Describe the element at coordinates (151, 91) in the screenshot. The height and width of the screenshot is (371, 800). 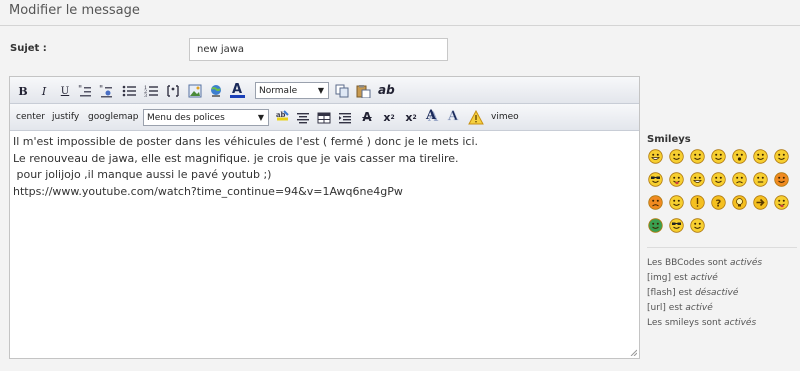
I see `numbered-list-icon: 123` at that location.